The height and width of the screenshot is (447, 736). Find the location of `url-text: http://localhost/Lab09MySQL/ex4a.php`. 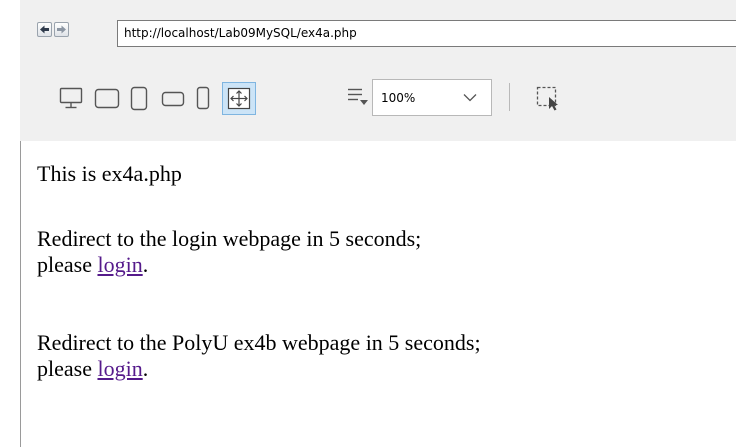

url-text: http://localhost/Lab09MySQL/ex4a.php is located at coordinates (240, 33).